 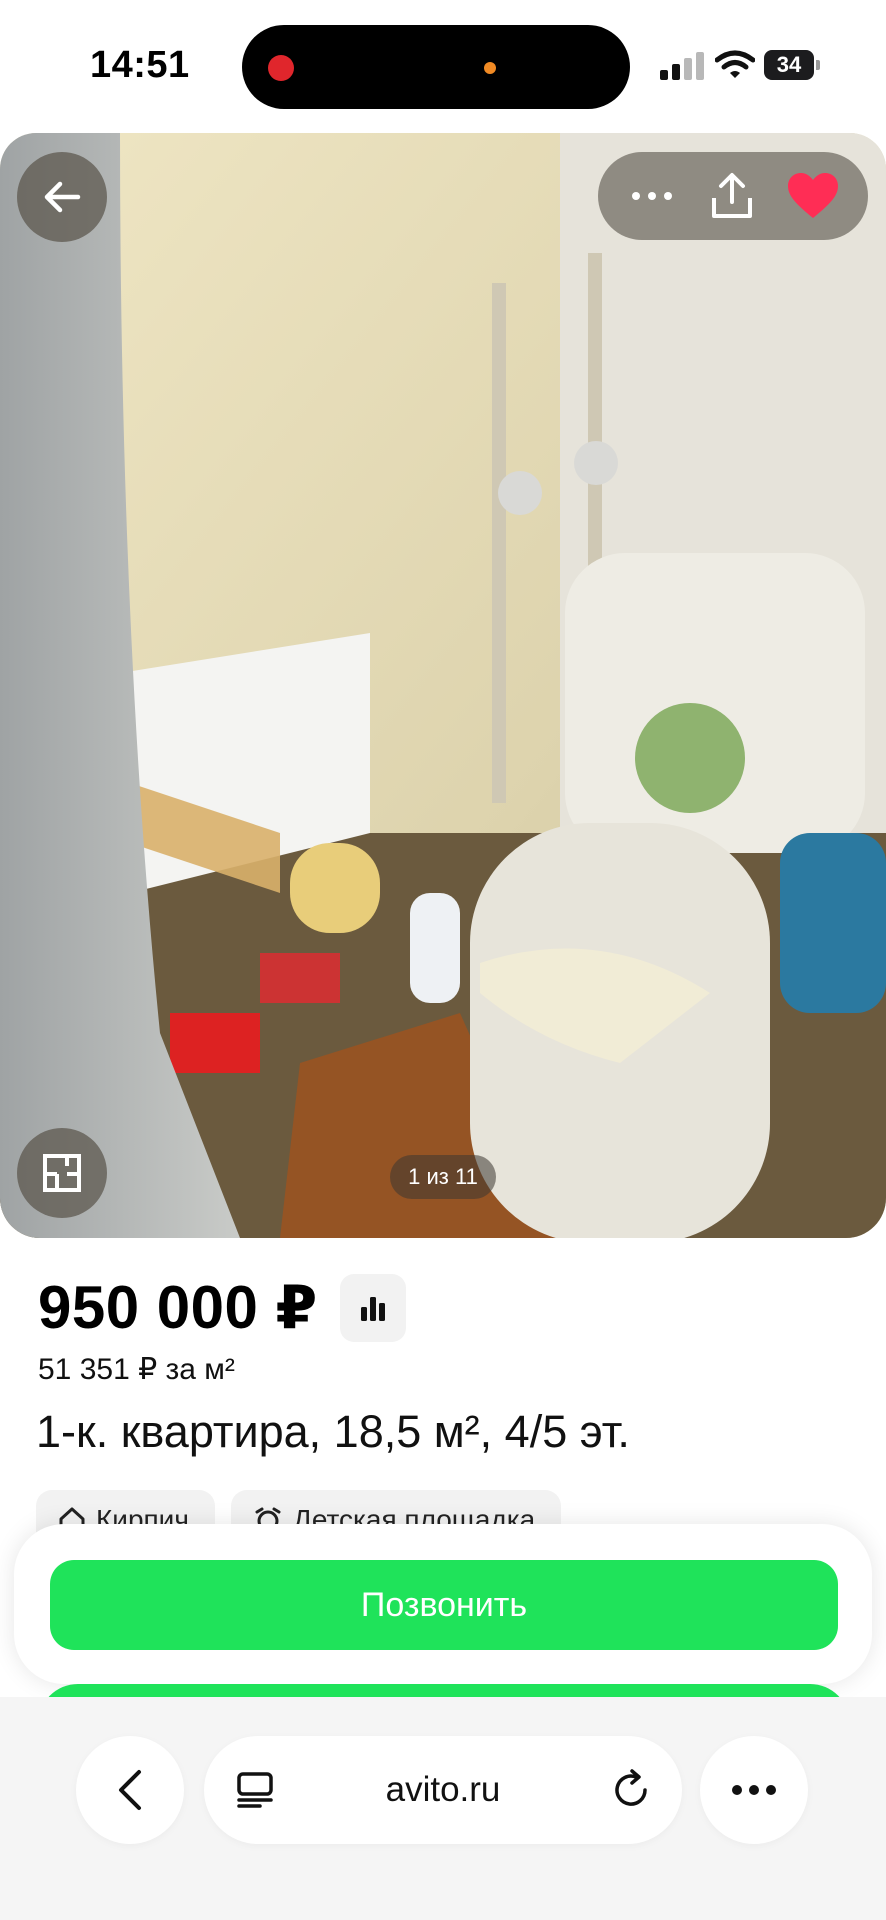 I want to click on battery-icon: 34, so click(x=793, y=65).